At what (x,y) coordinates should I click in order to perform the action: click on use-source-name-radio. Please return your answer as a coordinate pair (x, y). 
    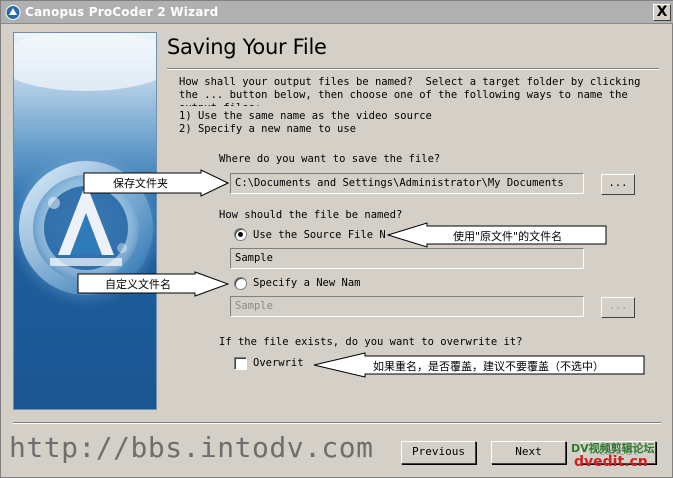
    Looking at the image, I should click on (240, 234).